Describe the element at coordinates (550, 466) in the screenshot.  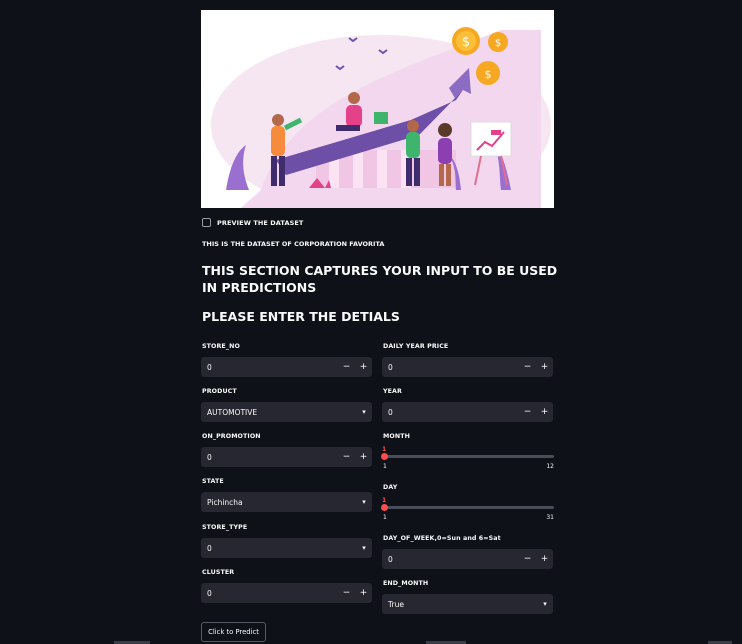
I see `slider-max: 12` at that location.